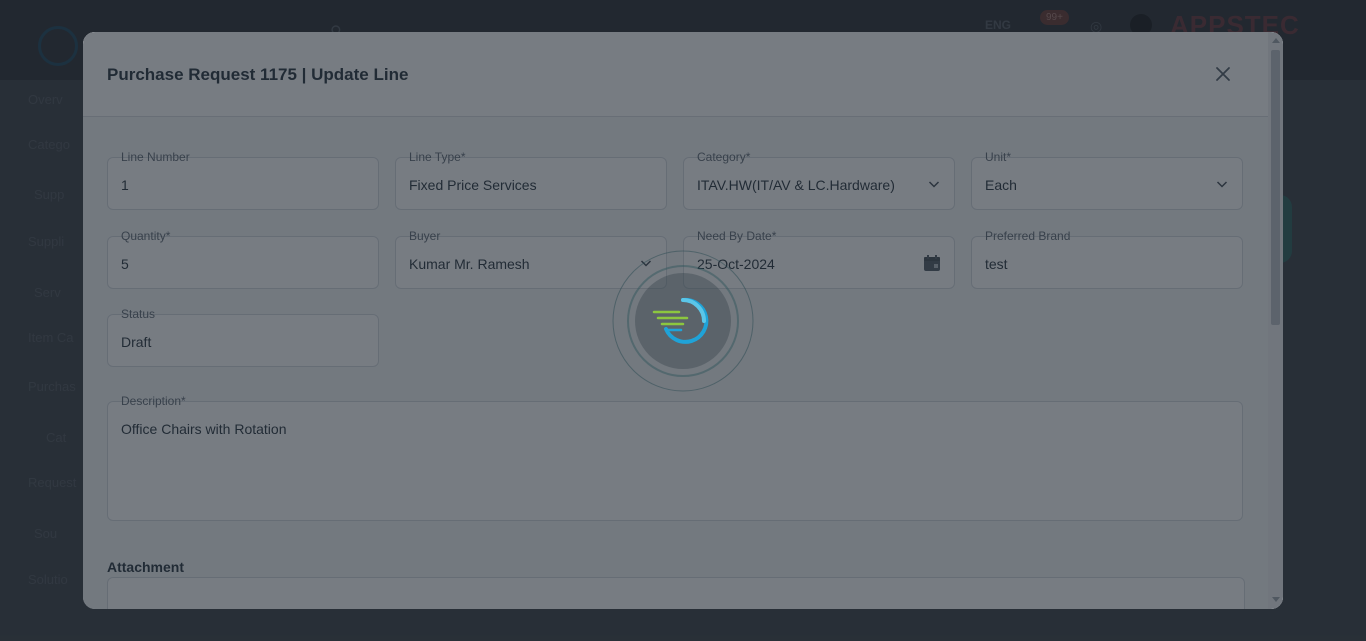  Describe the element at coordinates (146, 236) in the screenshot. I see `quantity-label: Quantity*` at that location.